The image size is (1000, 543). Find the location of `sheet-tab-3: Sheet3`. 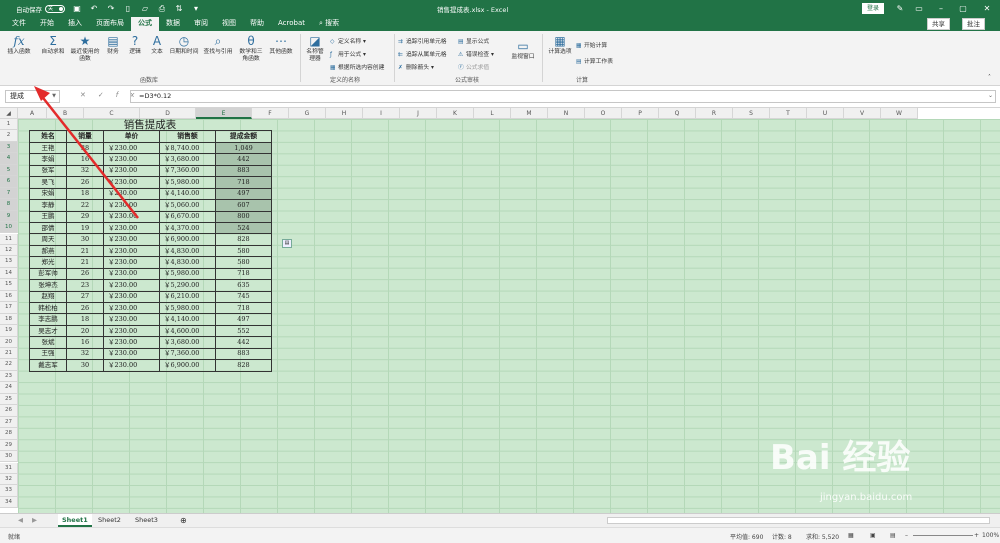

sheet-tab-3: Sheet3 is located at coordinates (146, 520).